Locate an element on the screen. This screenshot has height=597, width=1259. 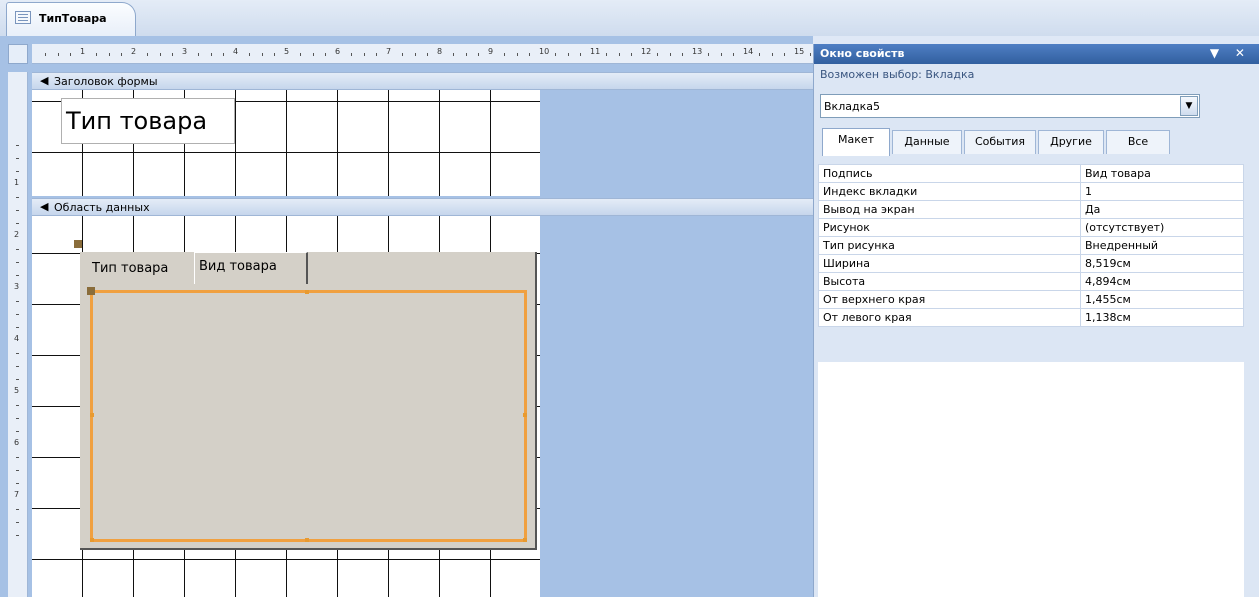
property-value: Вид товара is located at coordinates (1162, 173).